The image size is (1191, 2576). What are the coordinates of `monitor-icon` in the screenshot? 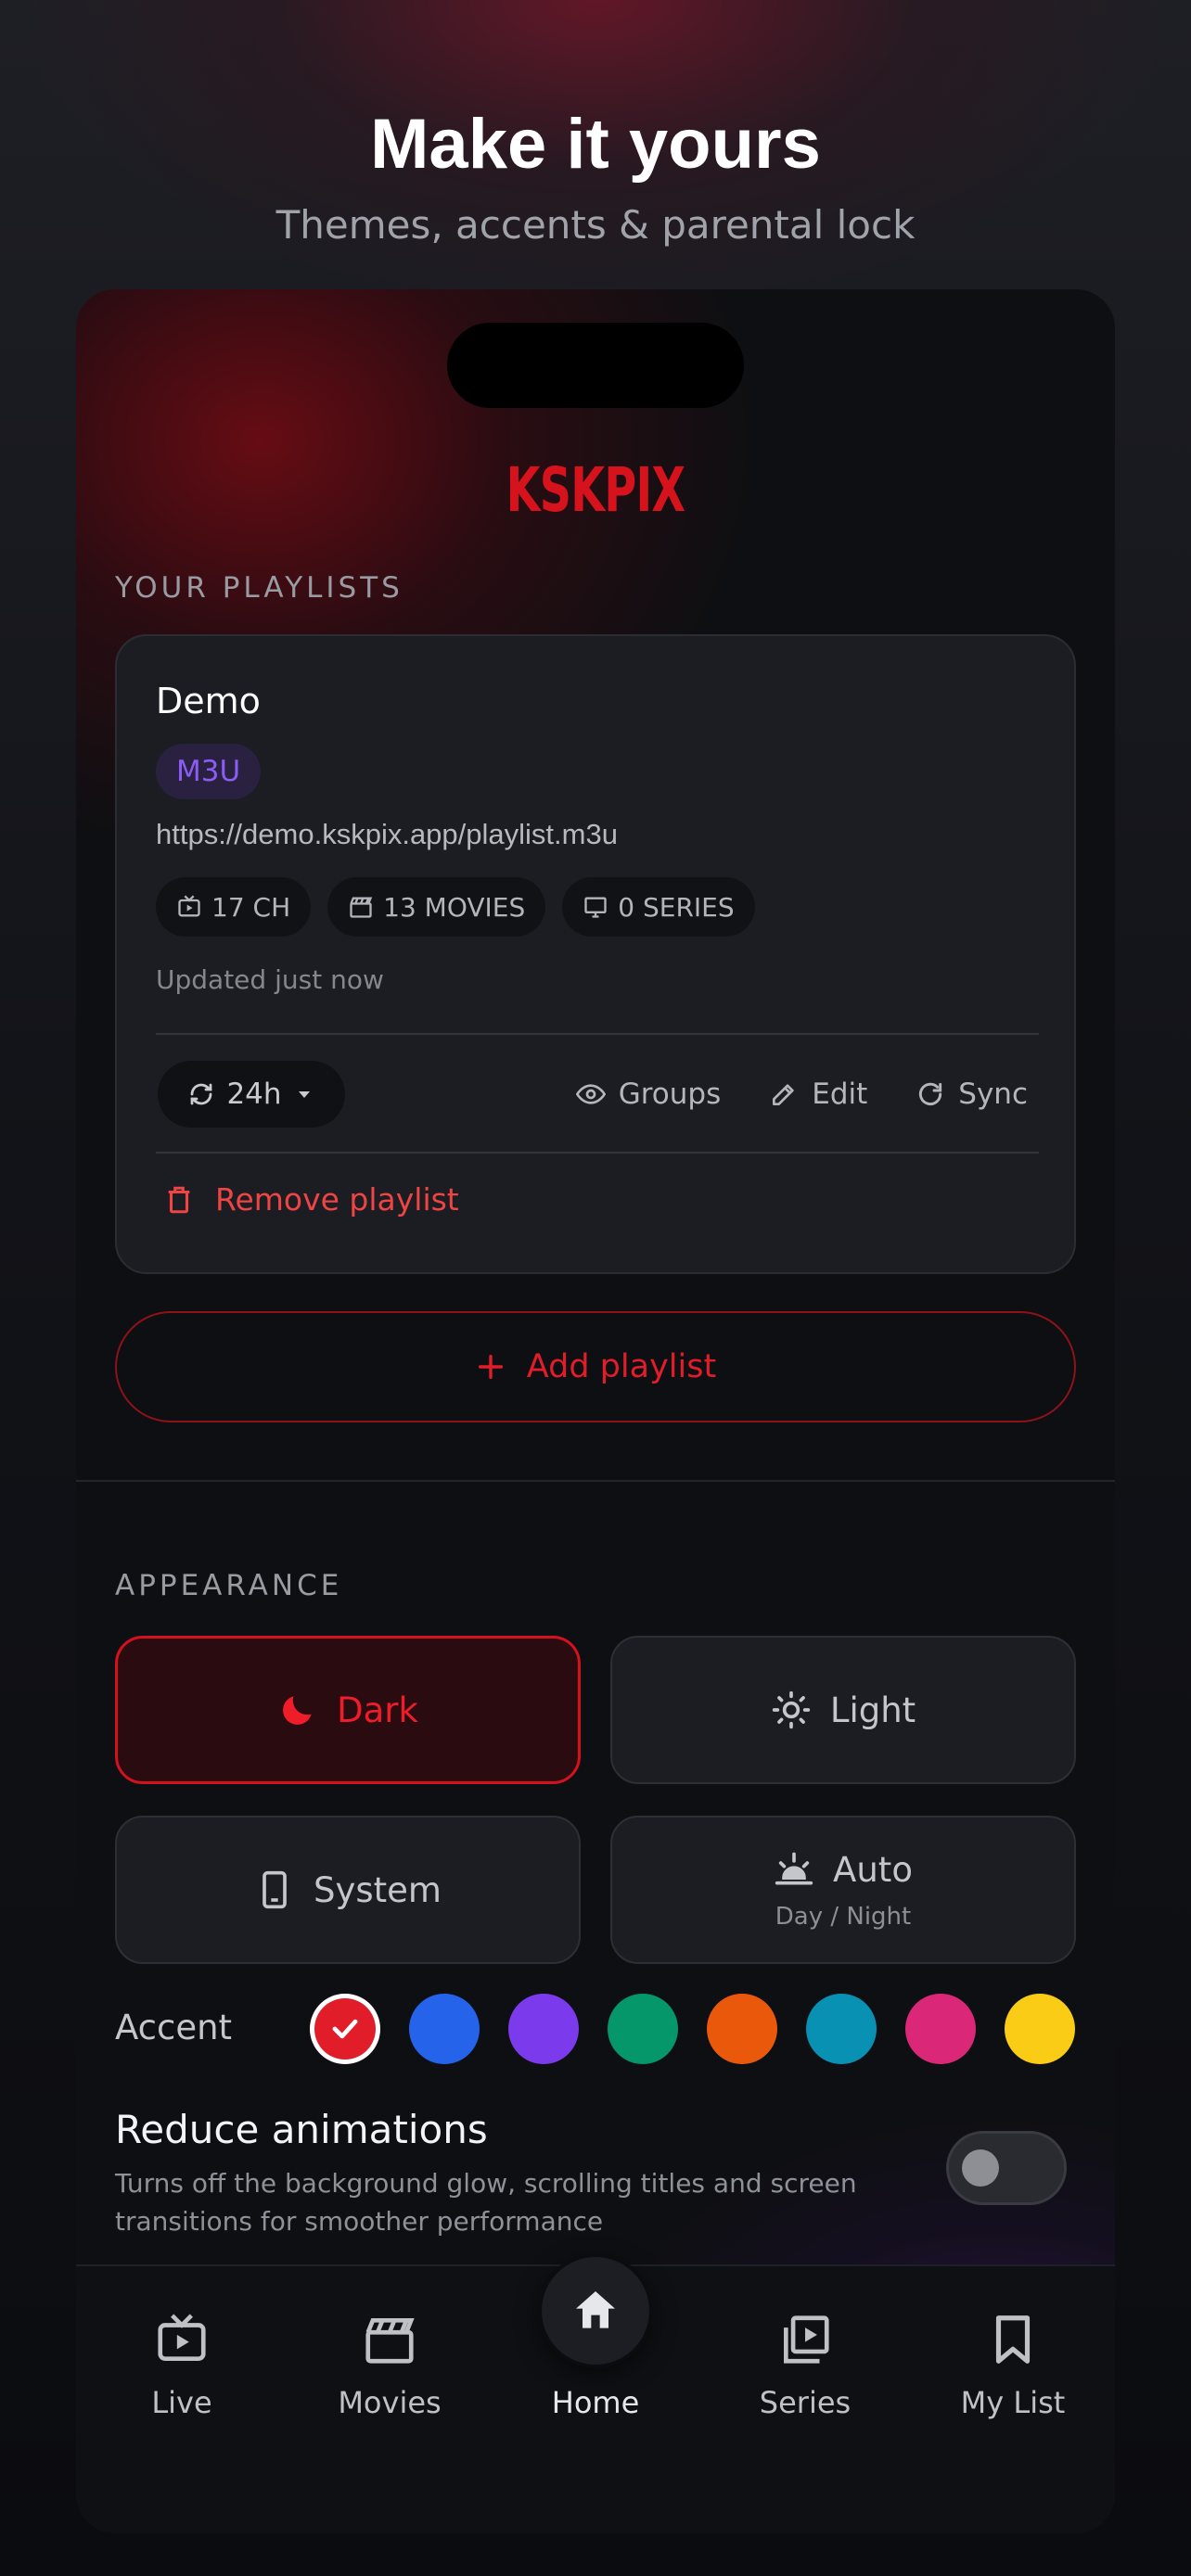 It's located at (595, 907).